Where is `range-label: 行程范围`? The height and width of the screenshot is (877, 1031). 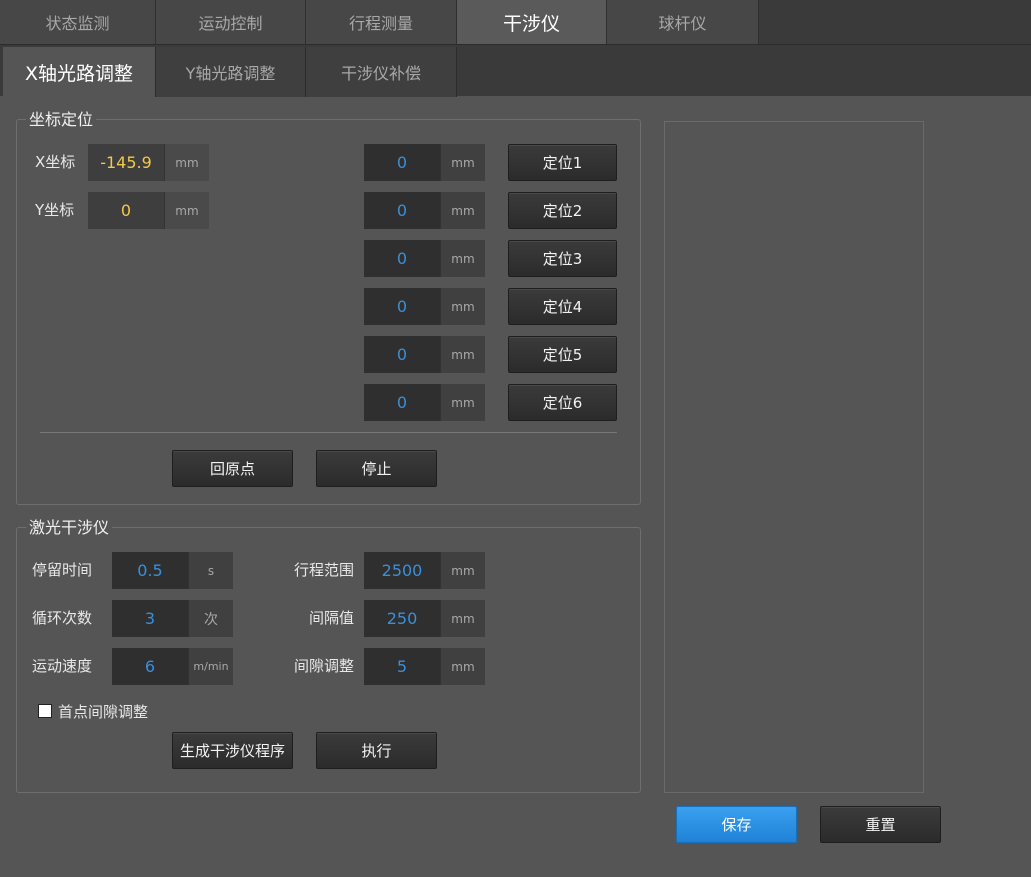 range-label: 行程范围 is located at coordinates (323, 570).